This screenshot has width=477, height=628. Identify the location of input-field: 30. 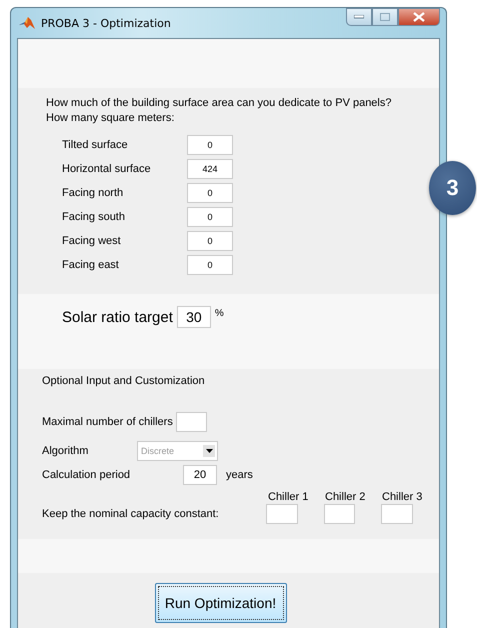
(193, 317).